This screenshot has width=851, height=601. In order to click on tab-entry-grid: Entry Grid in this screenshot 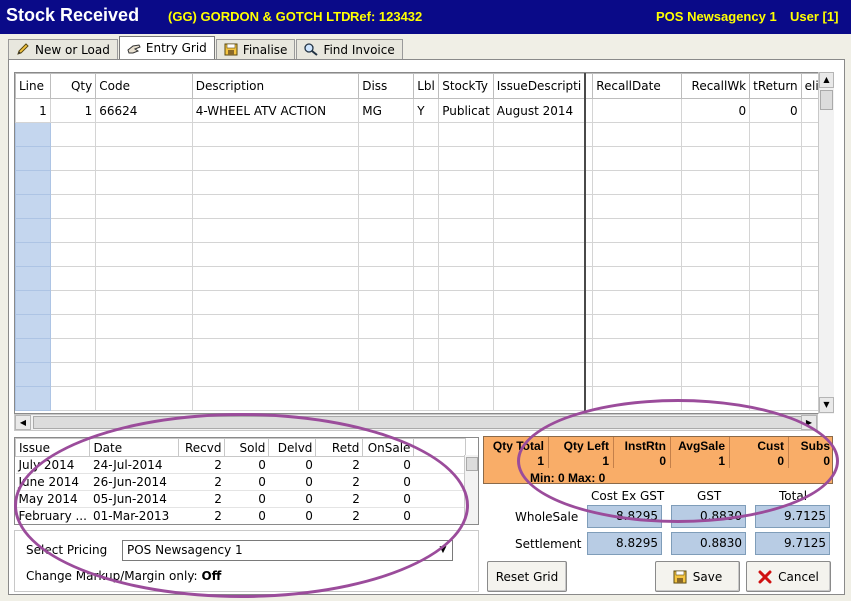, I will do `click(166, 47)`.